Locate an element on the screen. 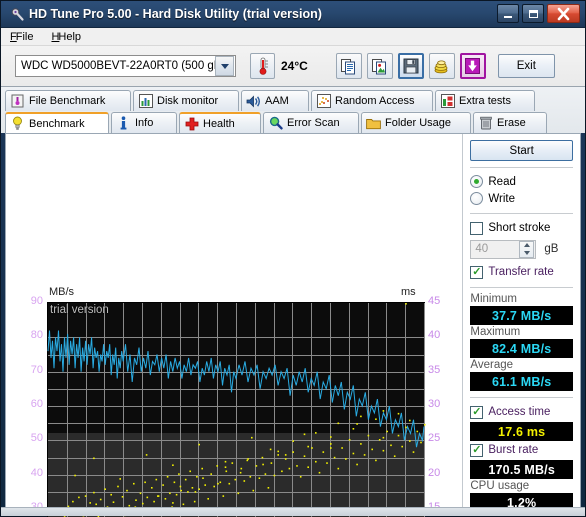 Image resolution: width=586 pixels, height=517 pixels. spinner-buttons is located at coordinates (527, 249).